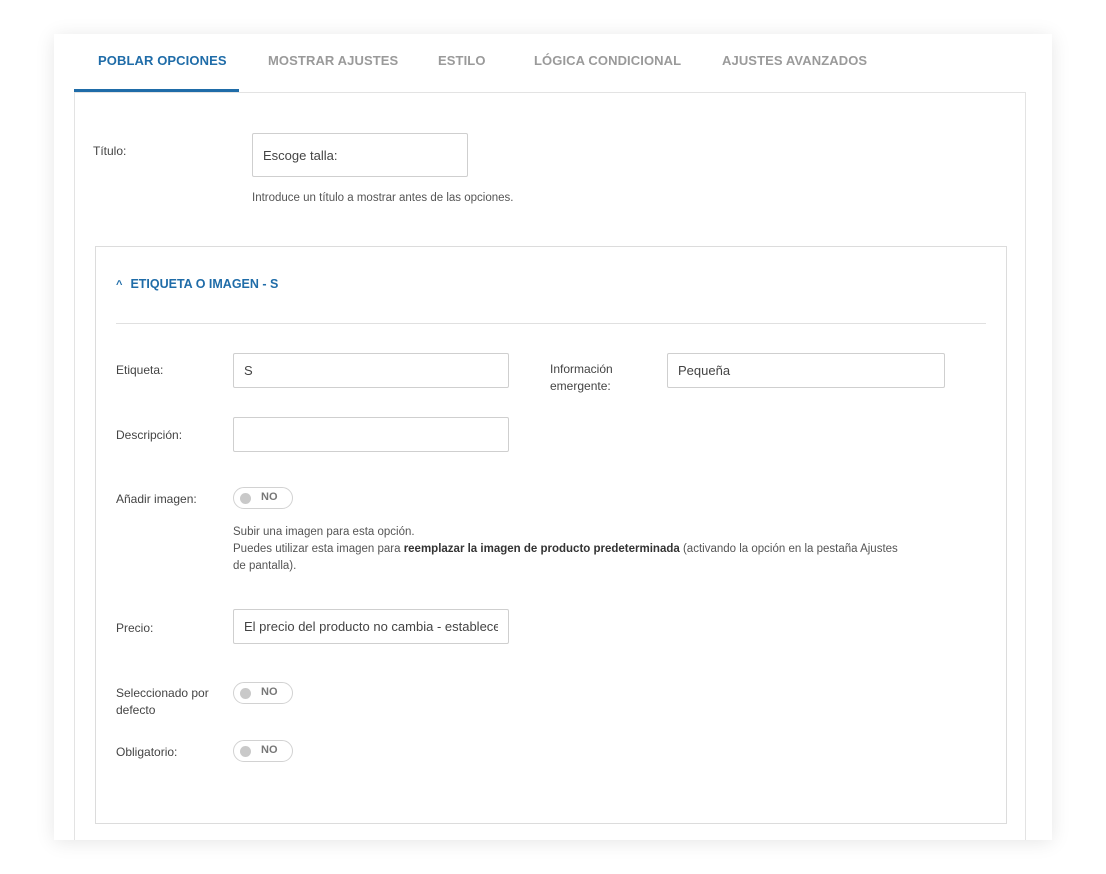 This screenshot has width=1106, height=874. What do you see at coordinates (119, 285) in the screenshot?
I see `chevron-up-icon: ^` at bounding box center [119, 285].